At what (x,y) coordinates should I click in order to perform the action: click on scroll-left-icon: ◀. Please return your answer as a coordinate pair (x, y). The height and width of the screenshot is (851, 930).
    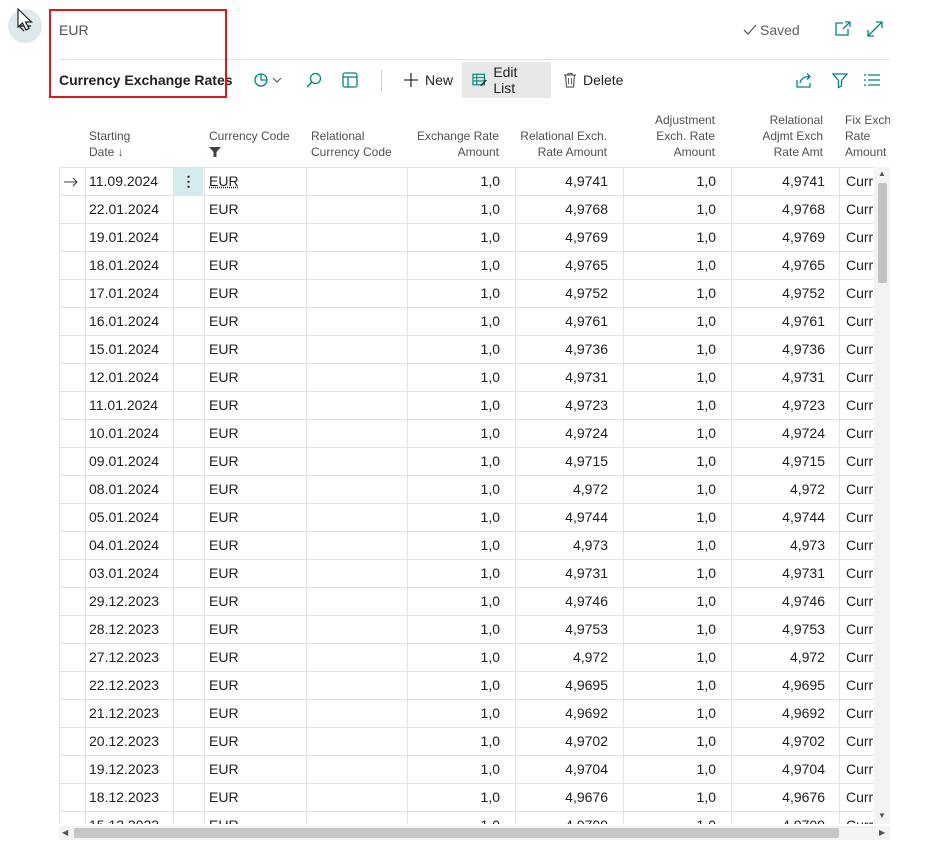
    Looking at the image, I should click on (65, 832).